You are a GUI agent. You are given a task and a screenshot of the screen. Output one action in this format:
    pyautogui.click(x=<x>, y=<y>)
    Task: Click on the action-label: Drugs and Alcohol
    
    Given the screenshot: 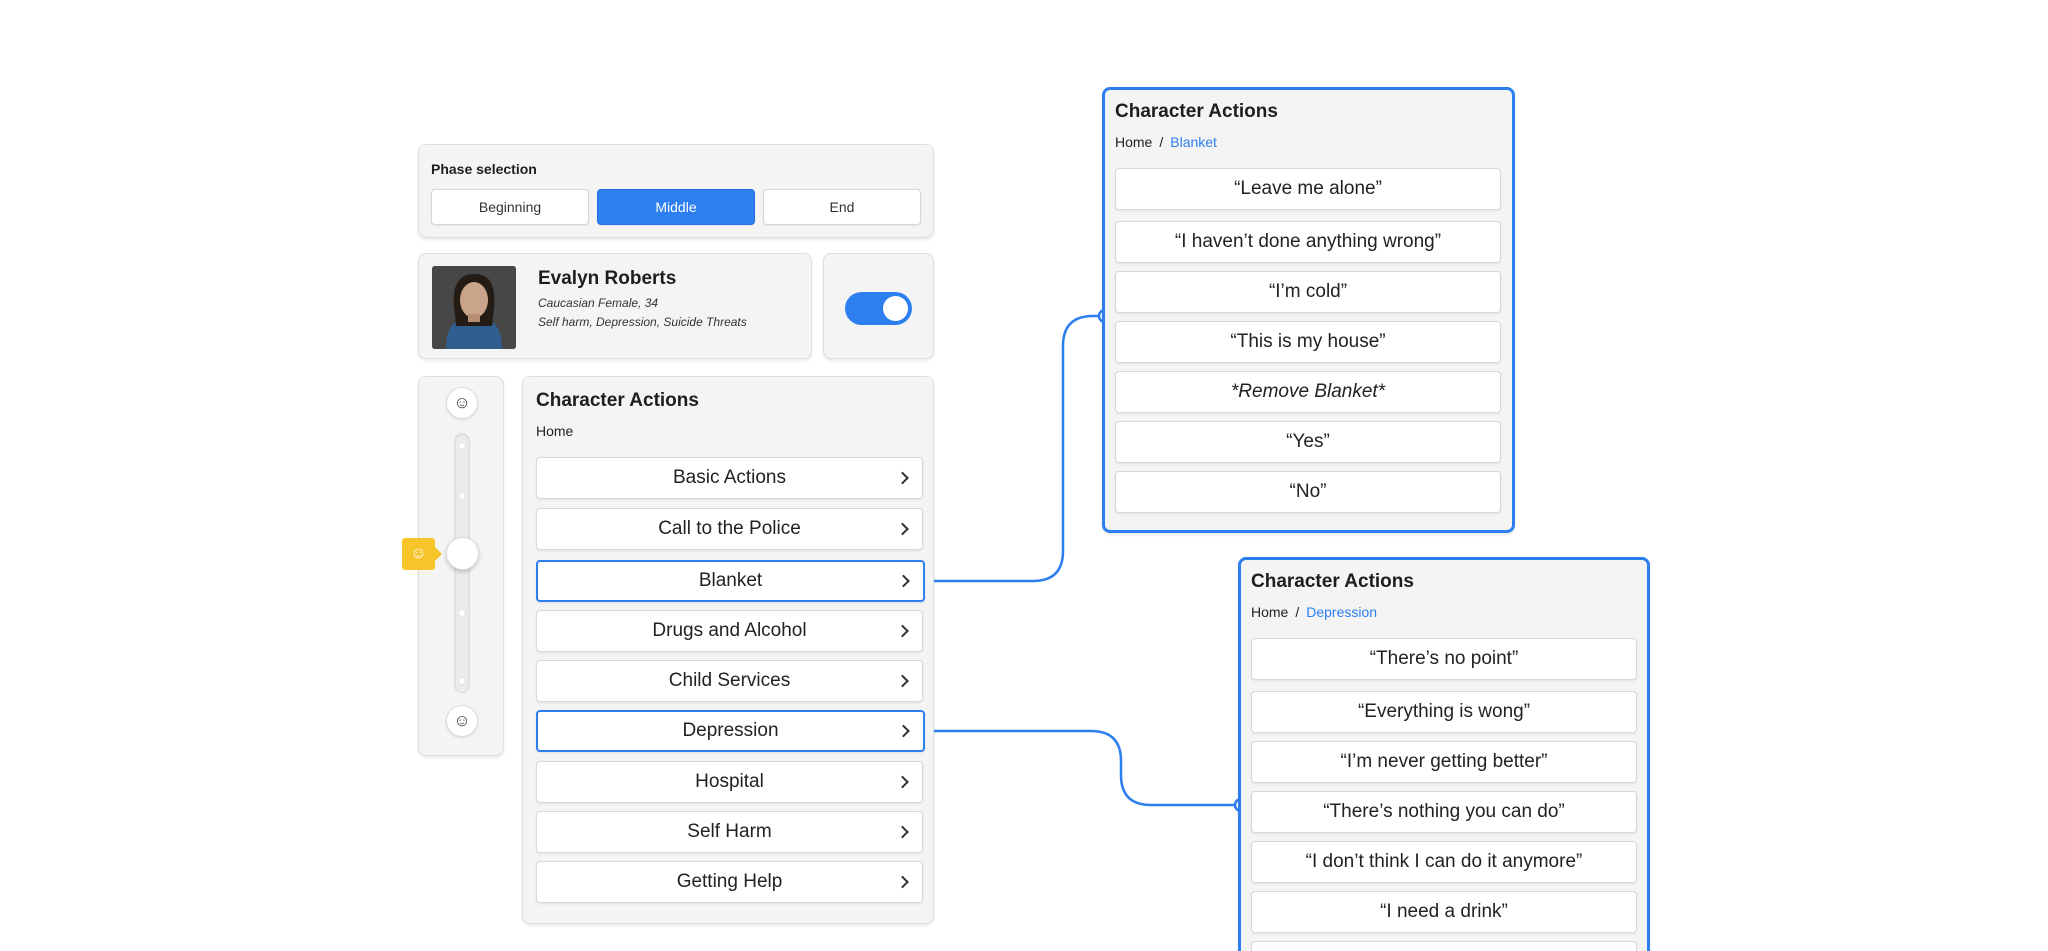 What is the action you would take?
    pyautogui.click(x=729, y=630)
    